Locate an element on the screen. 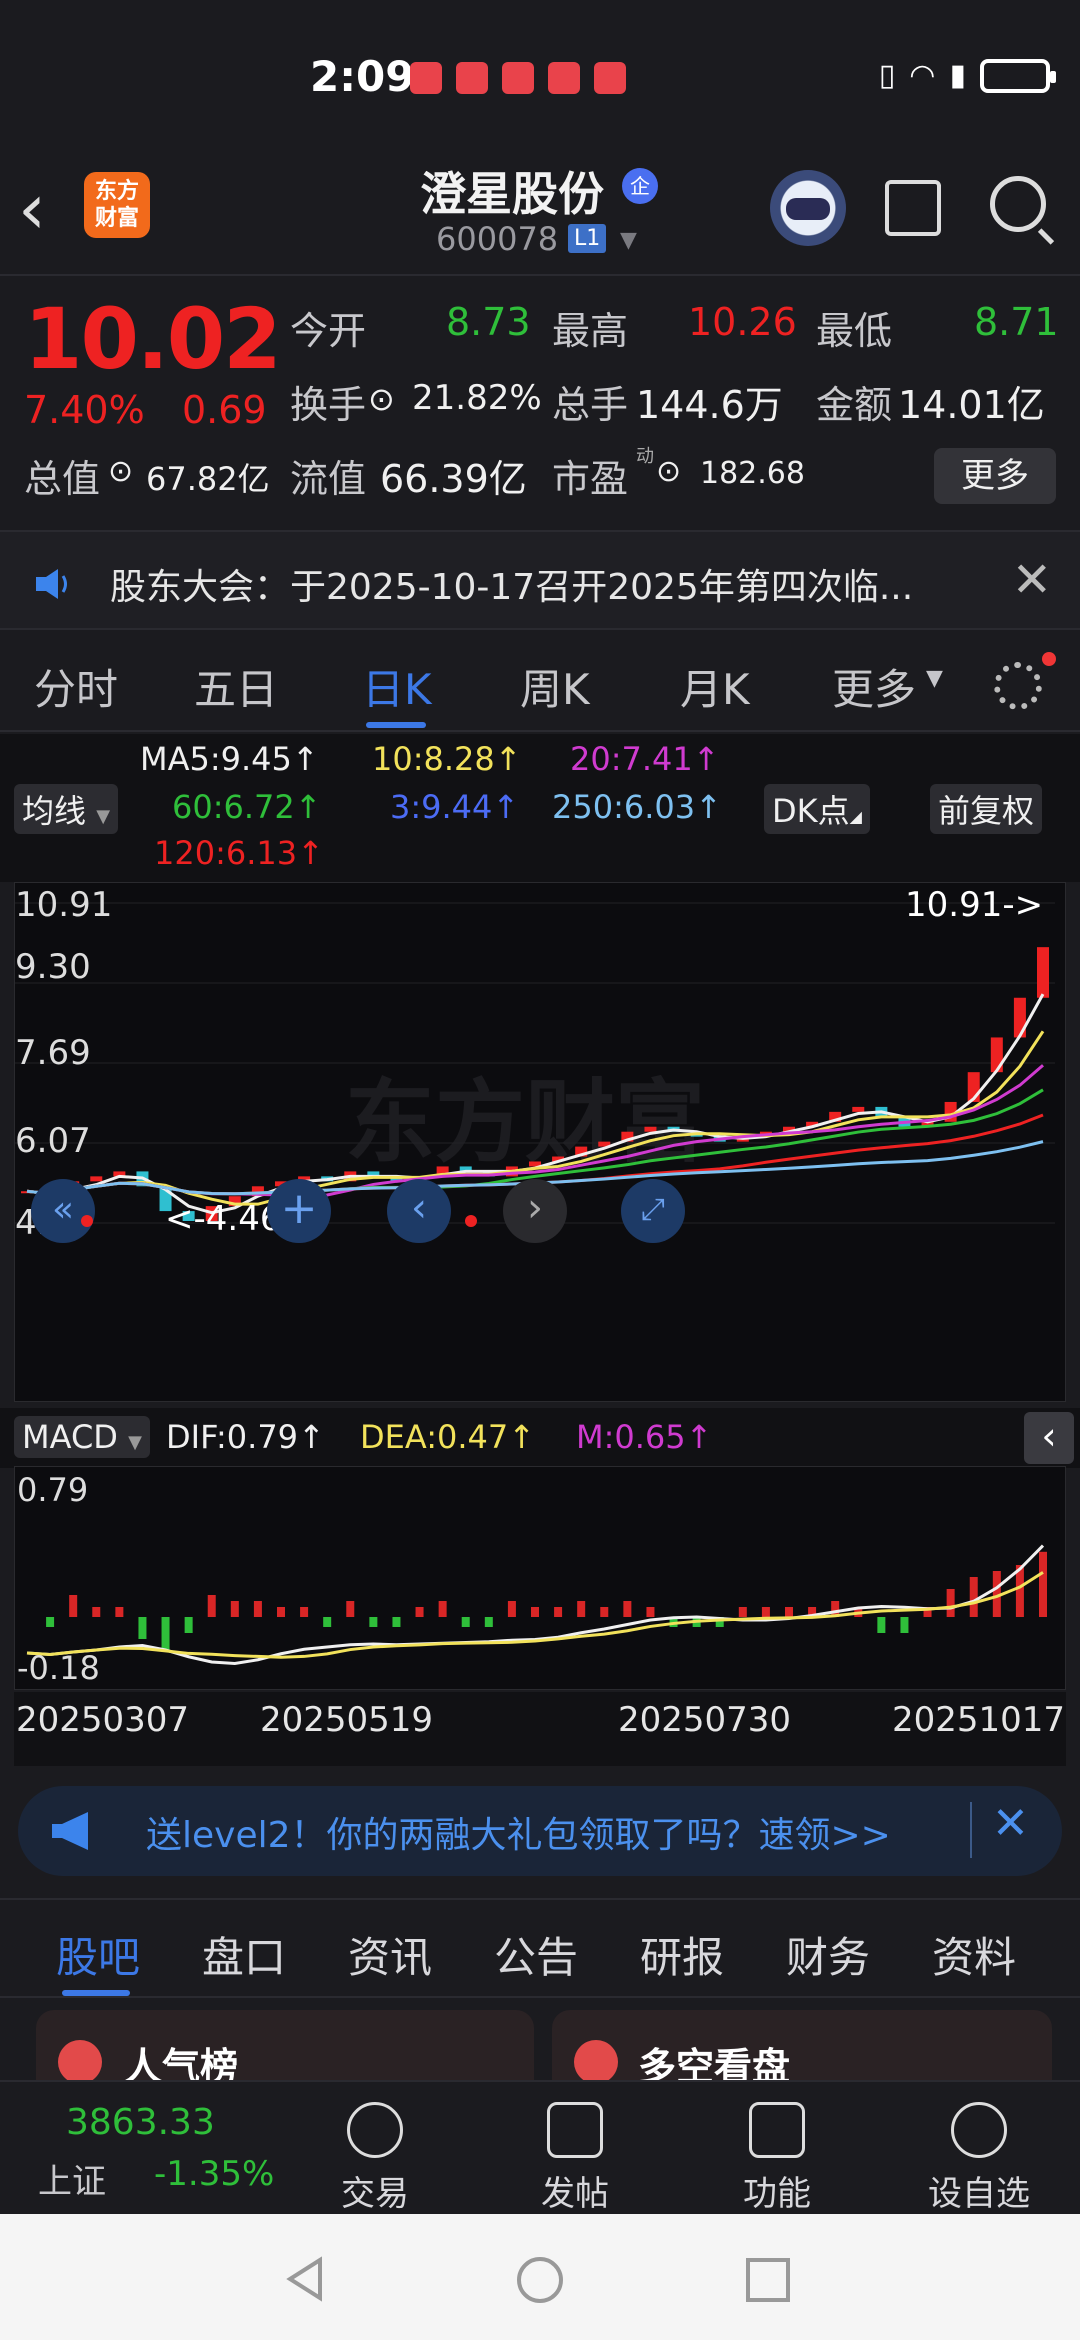 The width and height of the screenshot is (1080, 2340). tab-weekly-k: 周K is located at coordinates (555, 686).